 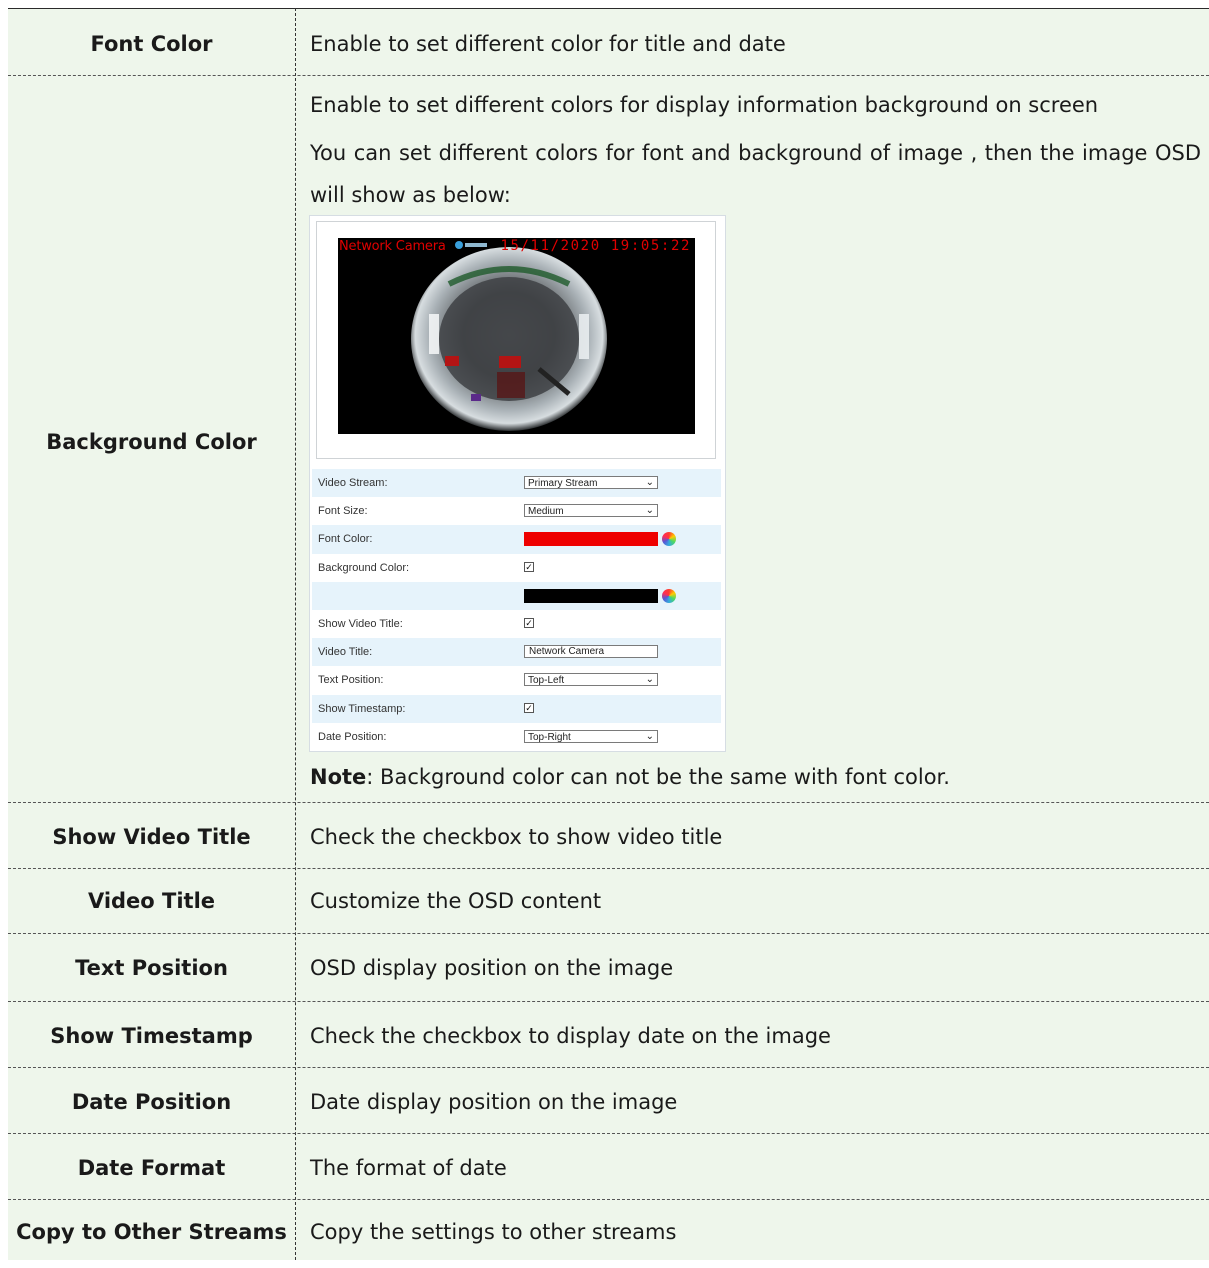 I want to click on live-preview-frame: Network Camera 15/11/2020 19:05:22, so click(x=516, y=340).